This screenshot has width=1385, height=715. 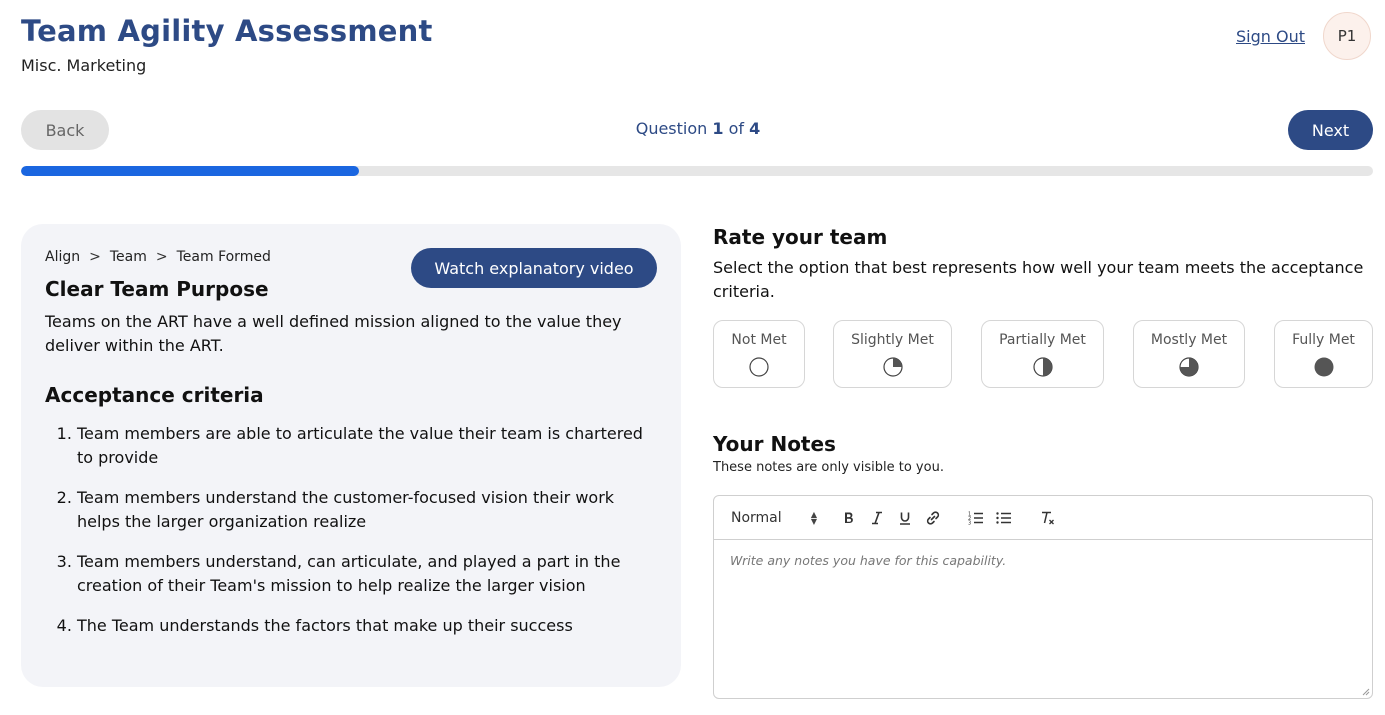 What do you see at coordinates (1365, 691) in the screenshot?
I see `resize-handle-icon` at bounding box center [1365, 691].